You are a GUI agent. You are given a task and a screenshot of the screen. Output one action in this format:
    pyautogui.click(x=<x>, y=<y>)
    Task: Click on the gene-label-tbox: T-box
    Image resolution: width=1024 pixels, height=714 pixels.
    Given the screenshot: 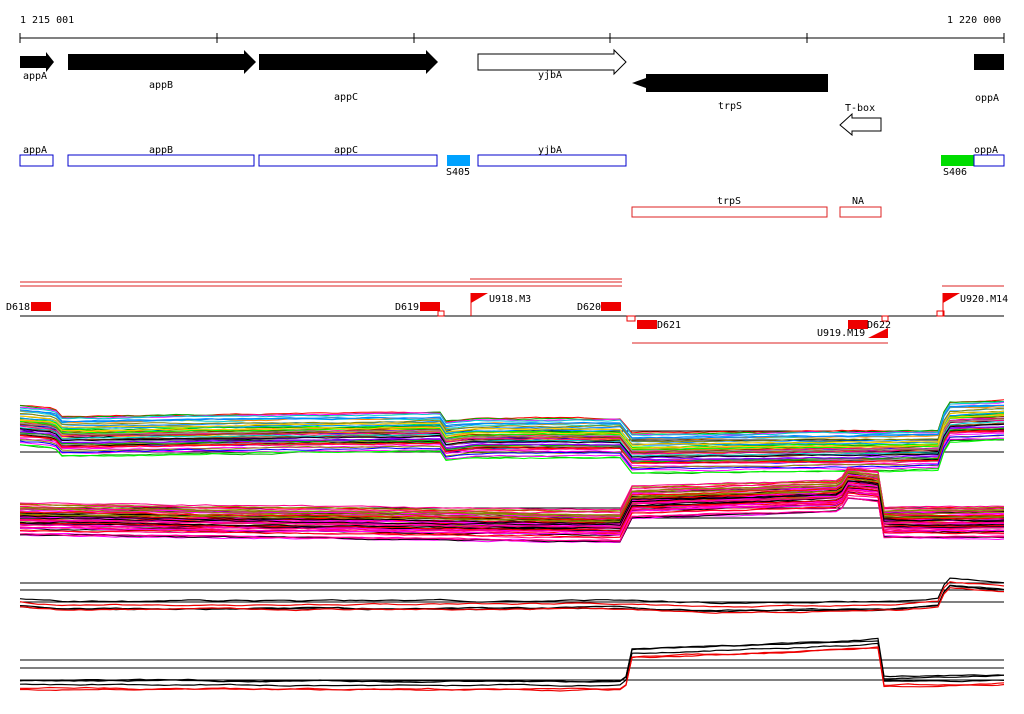 What is the action you would take?
    pyautogui.click(x=860, y=108)
    